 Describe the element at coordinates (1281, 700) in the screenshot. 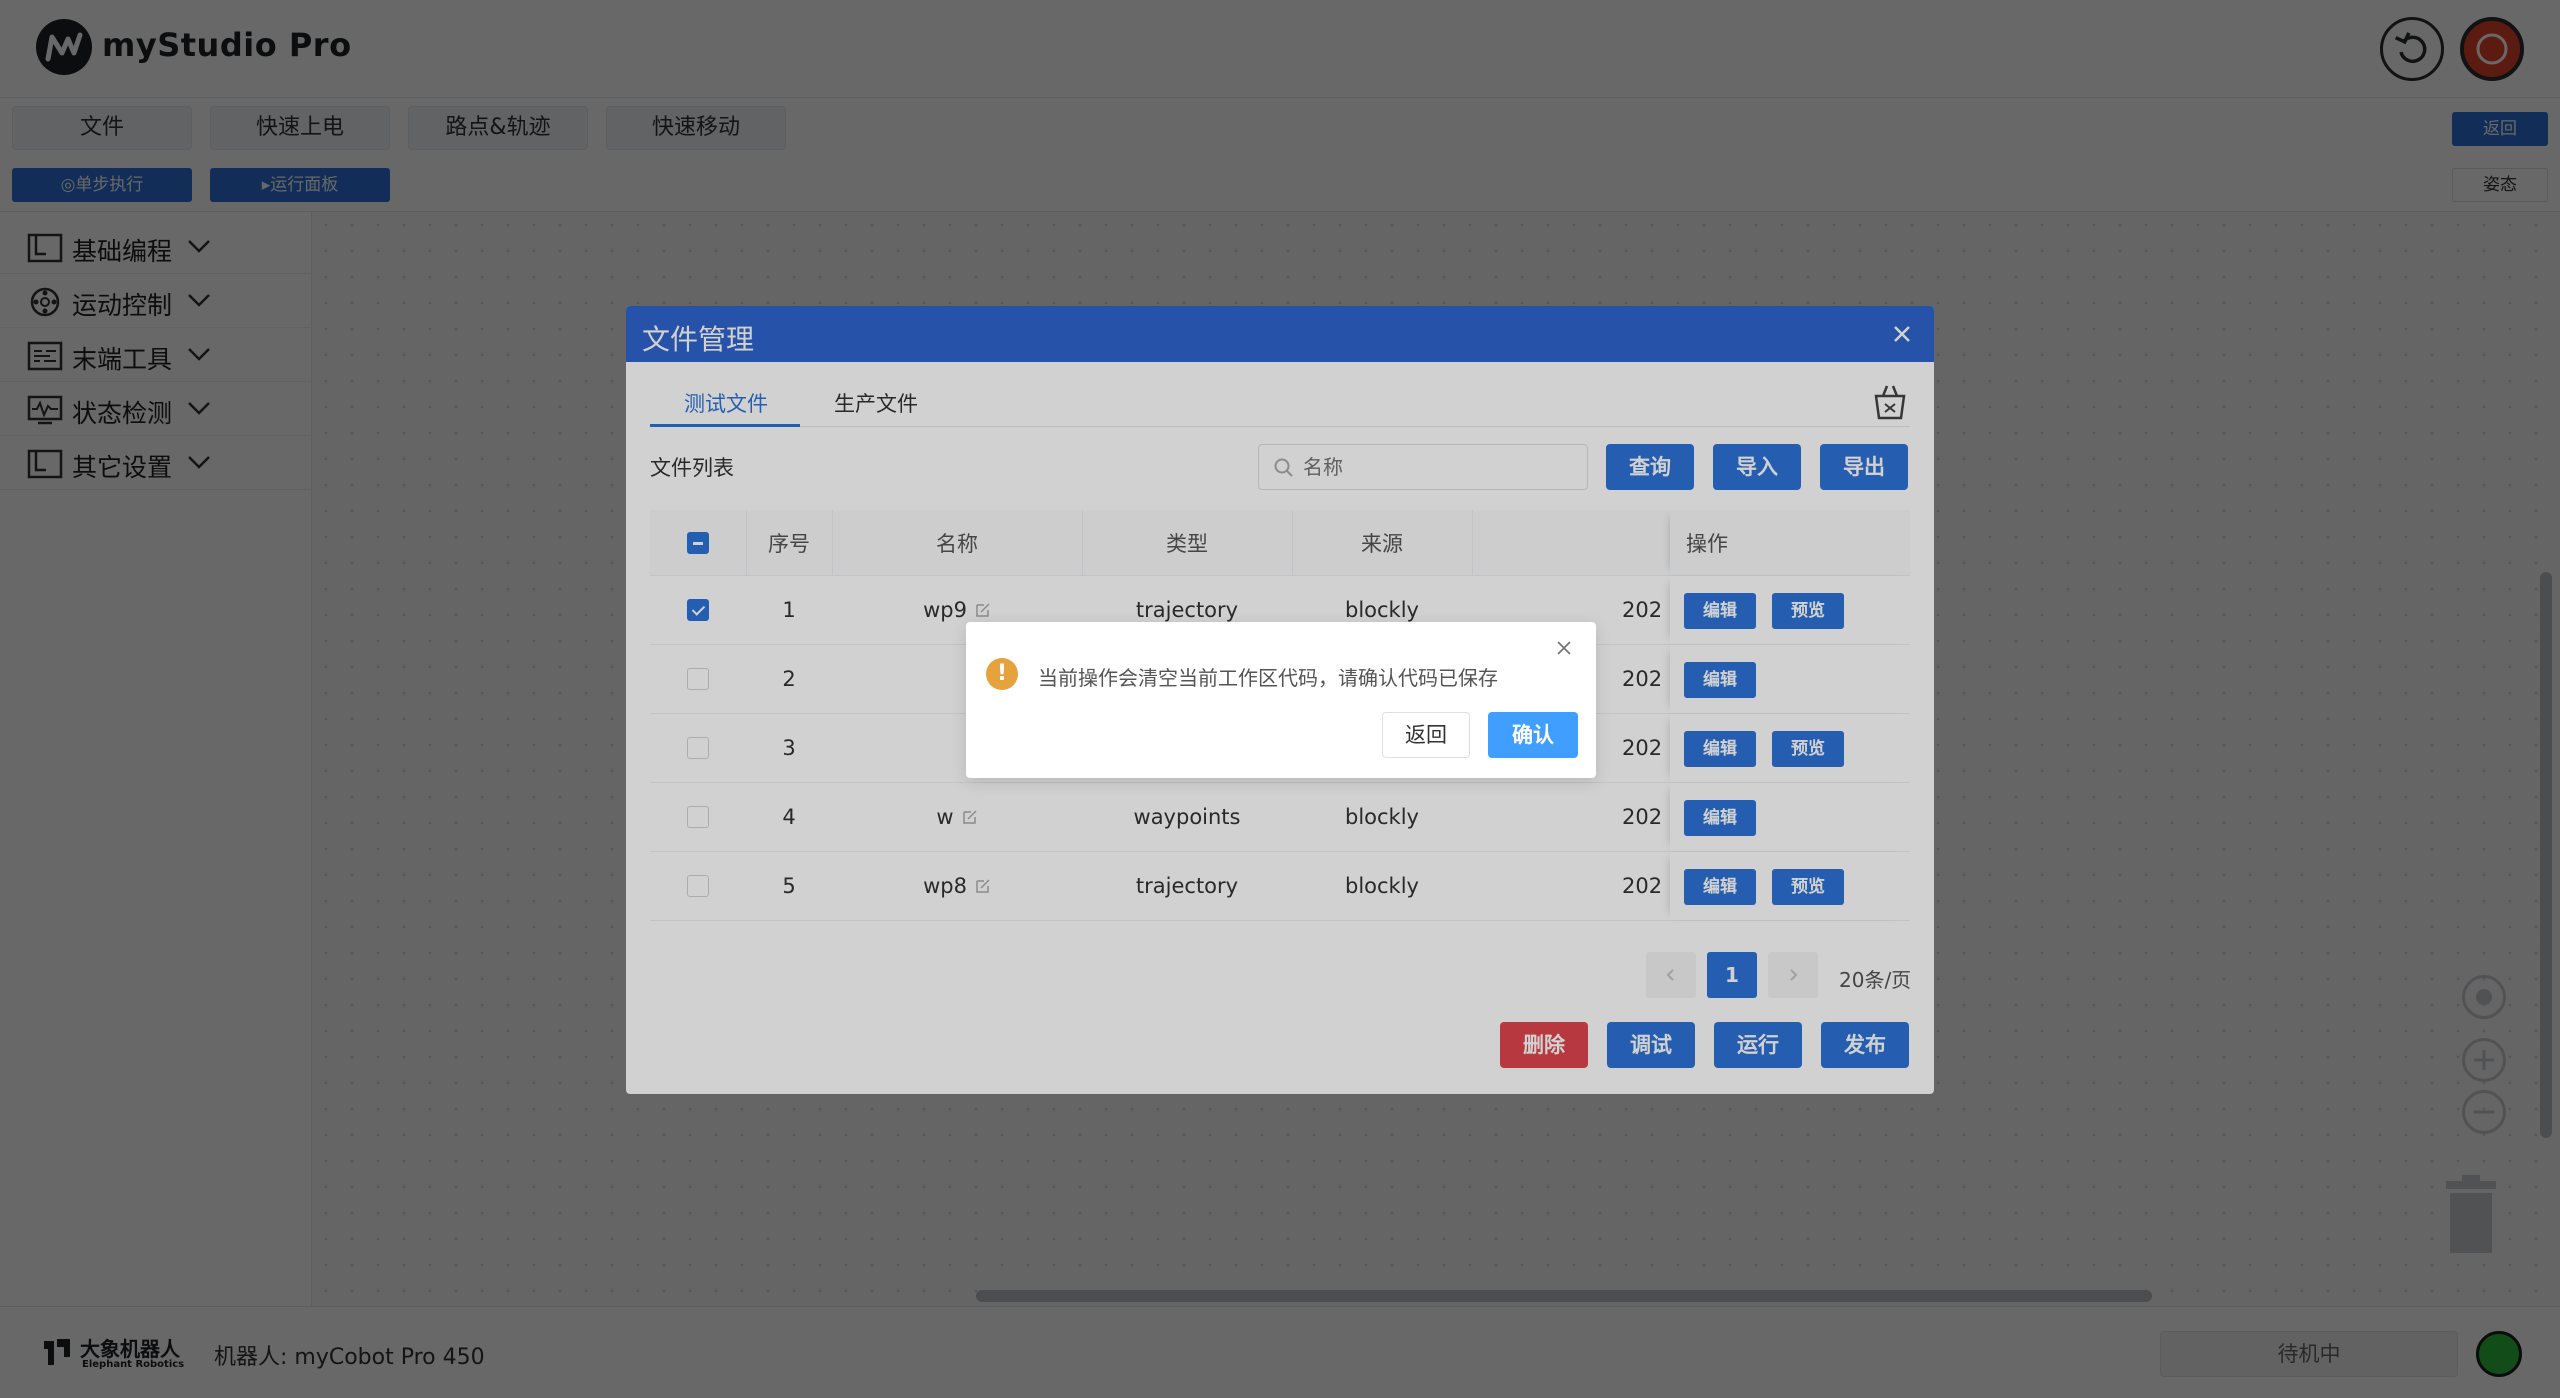

I see `confirm-dialog: ! 当前操作会清空当前工作区代码，请确认代码已保存 返回 确认` at that location.